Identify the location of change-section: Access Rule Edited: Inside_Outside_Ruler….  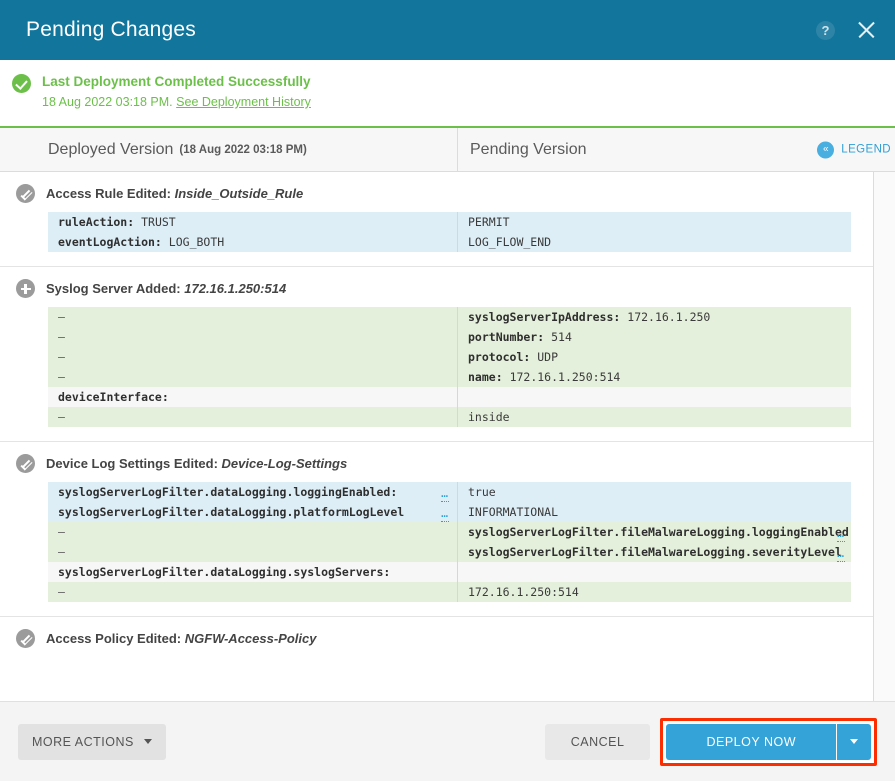
(436, 219).